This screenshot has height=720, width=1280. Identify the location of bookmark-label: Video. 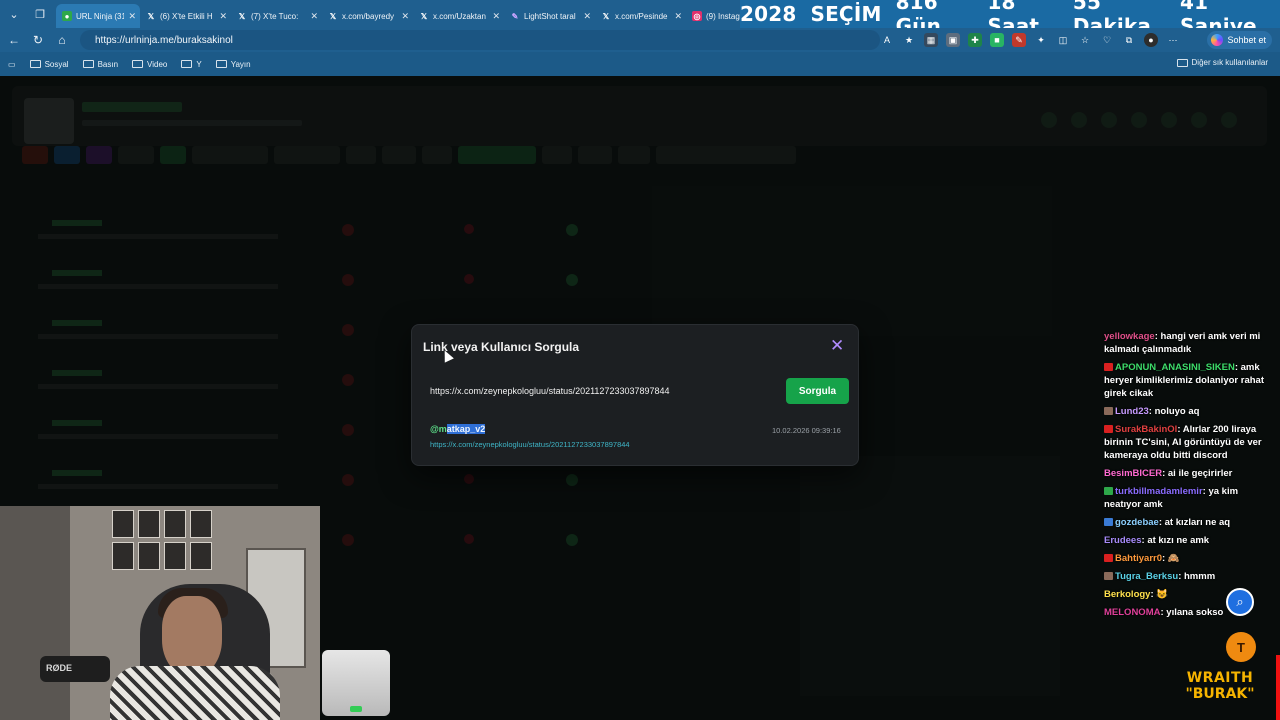
(157, 64).